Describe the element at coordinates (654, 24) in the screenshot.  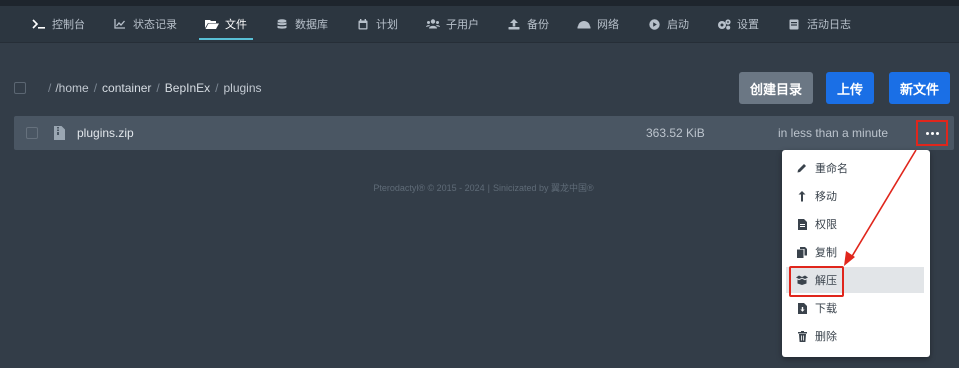
I see `play-circle-icon` at that location.